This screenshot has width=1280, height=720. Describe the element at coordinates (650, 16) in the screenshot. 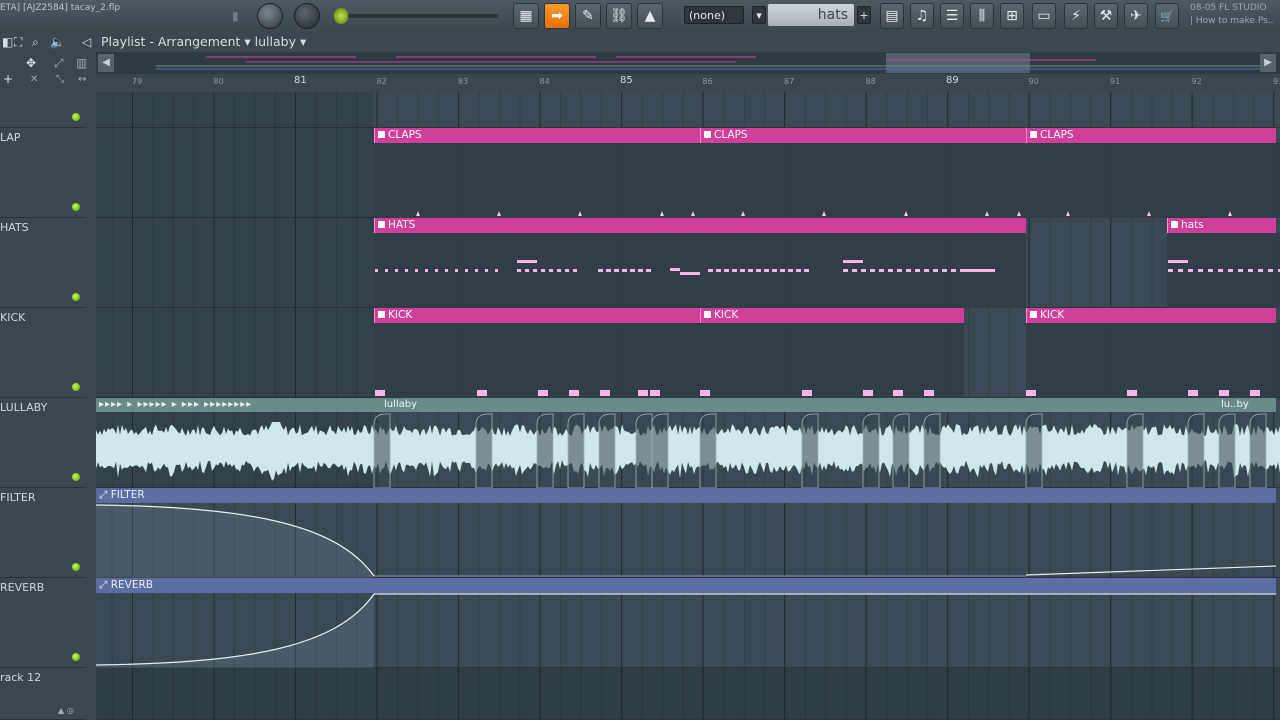

I see `stamp-tool-icon: ▲` at that location.